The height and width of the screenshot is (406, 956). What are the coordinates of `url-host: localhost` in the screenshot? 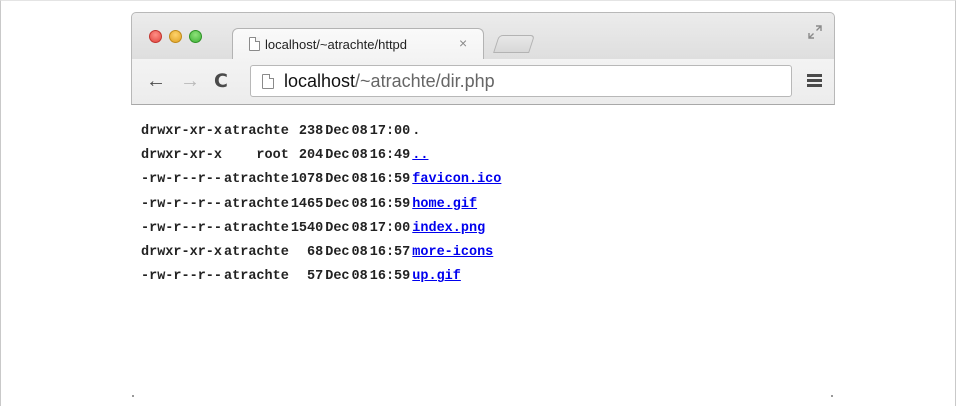 It's located at (320, 81).